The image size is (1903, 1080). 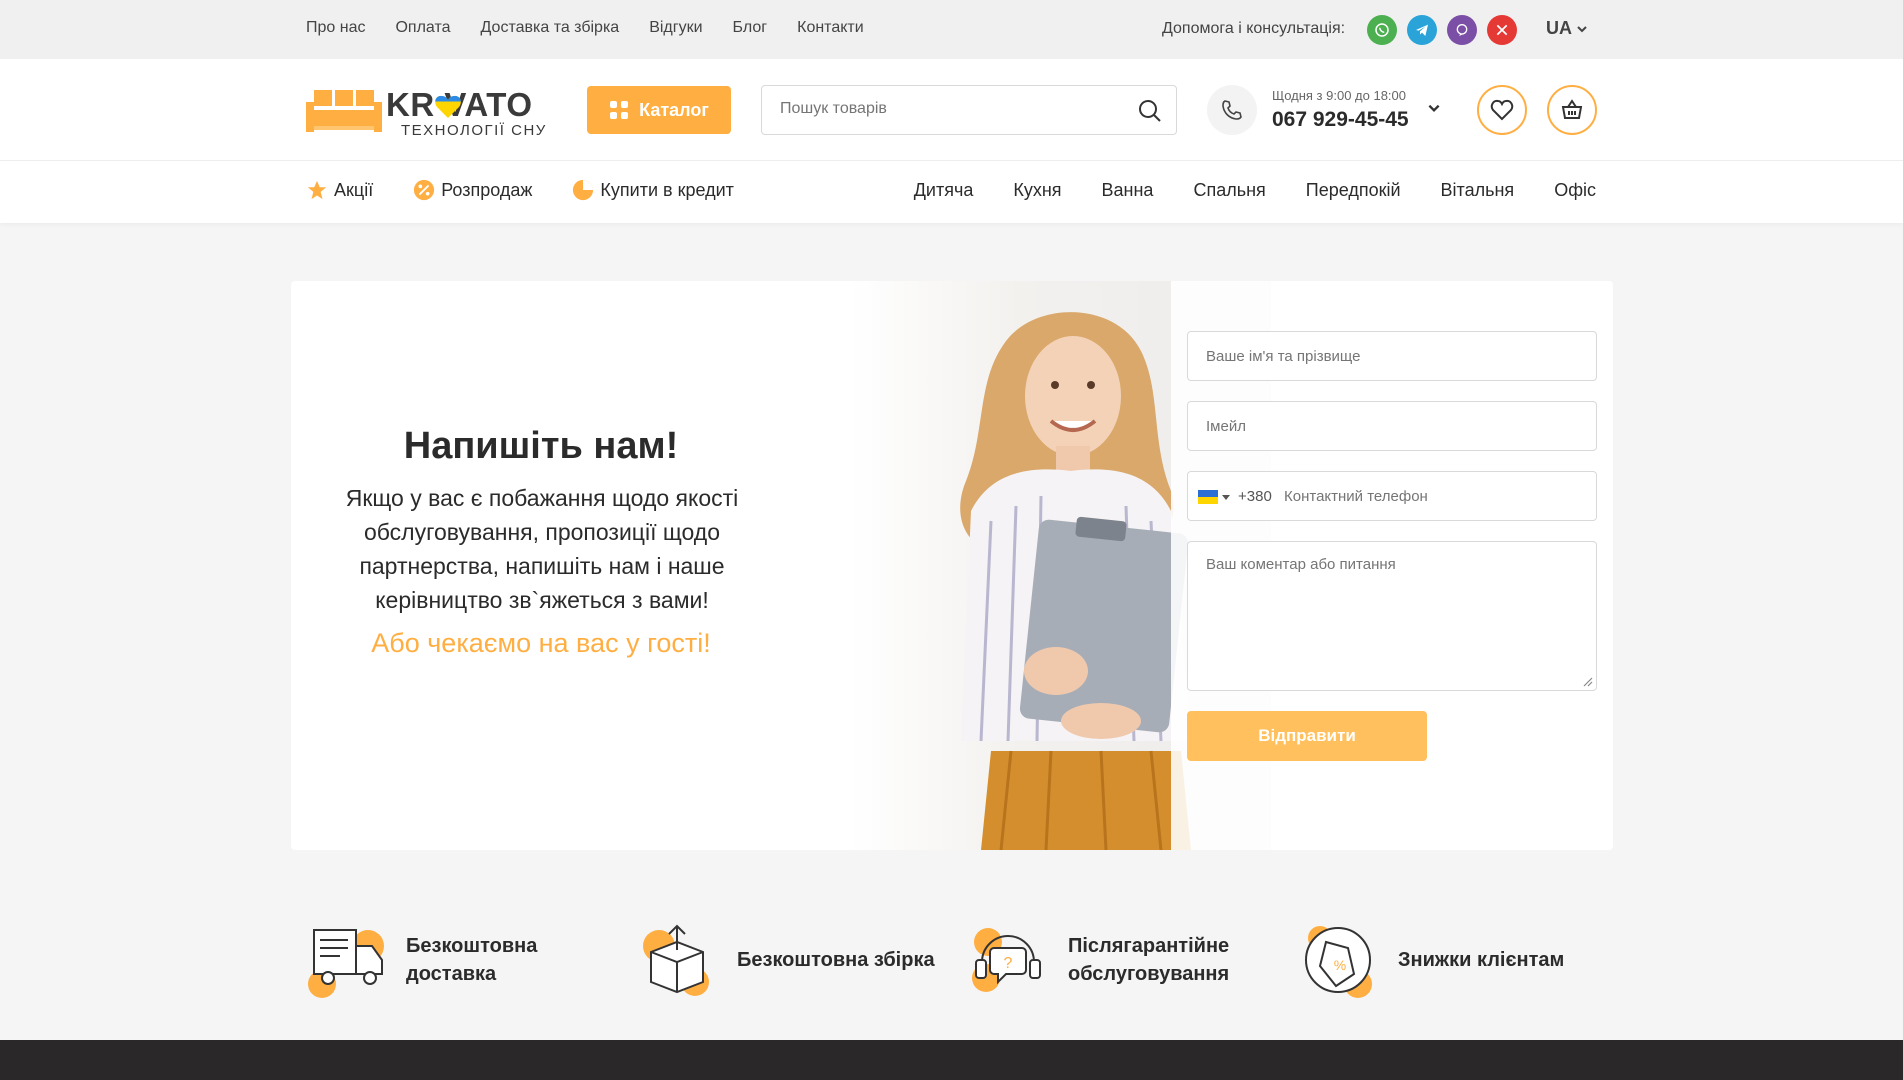 I want to click on comment-field, so click(x=1392, y=616).